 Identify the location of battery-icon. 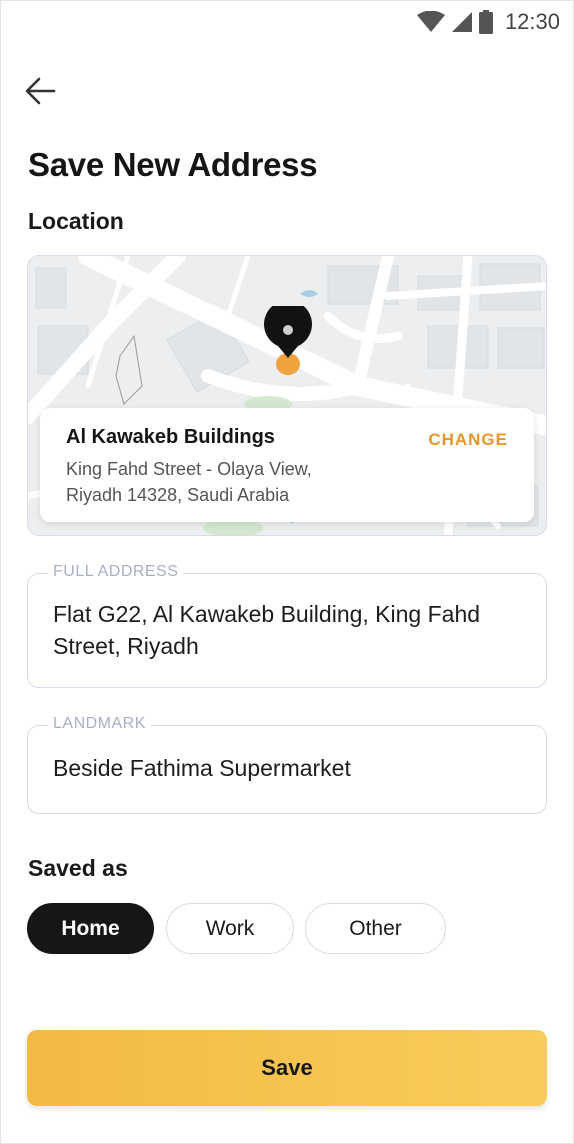
(485, 22).